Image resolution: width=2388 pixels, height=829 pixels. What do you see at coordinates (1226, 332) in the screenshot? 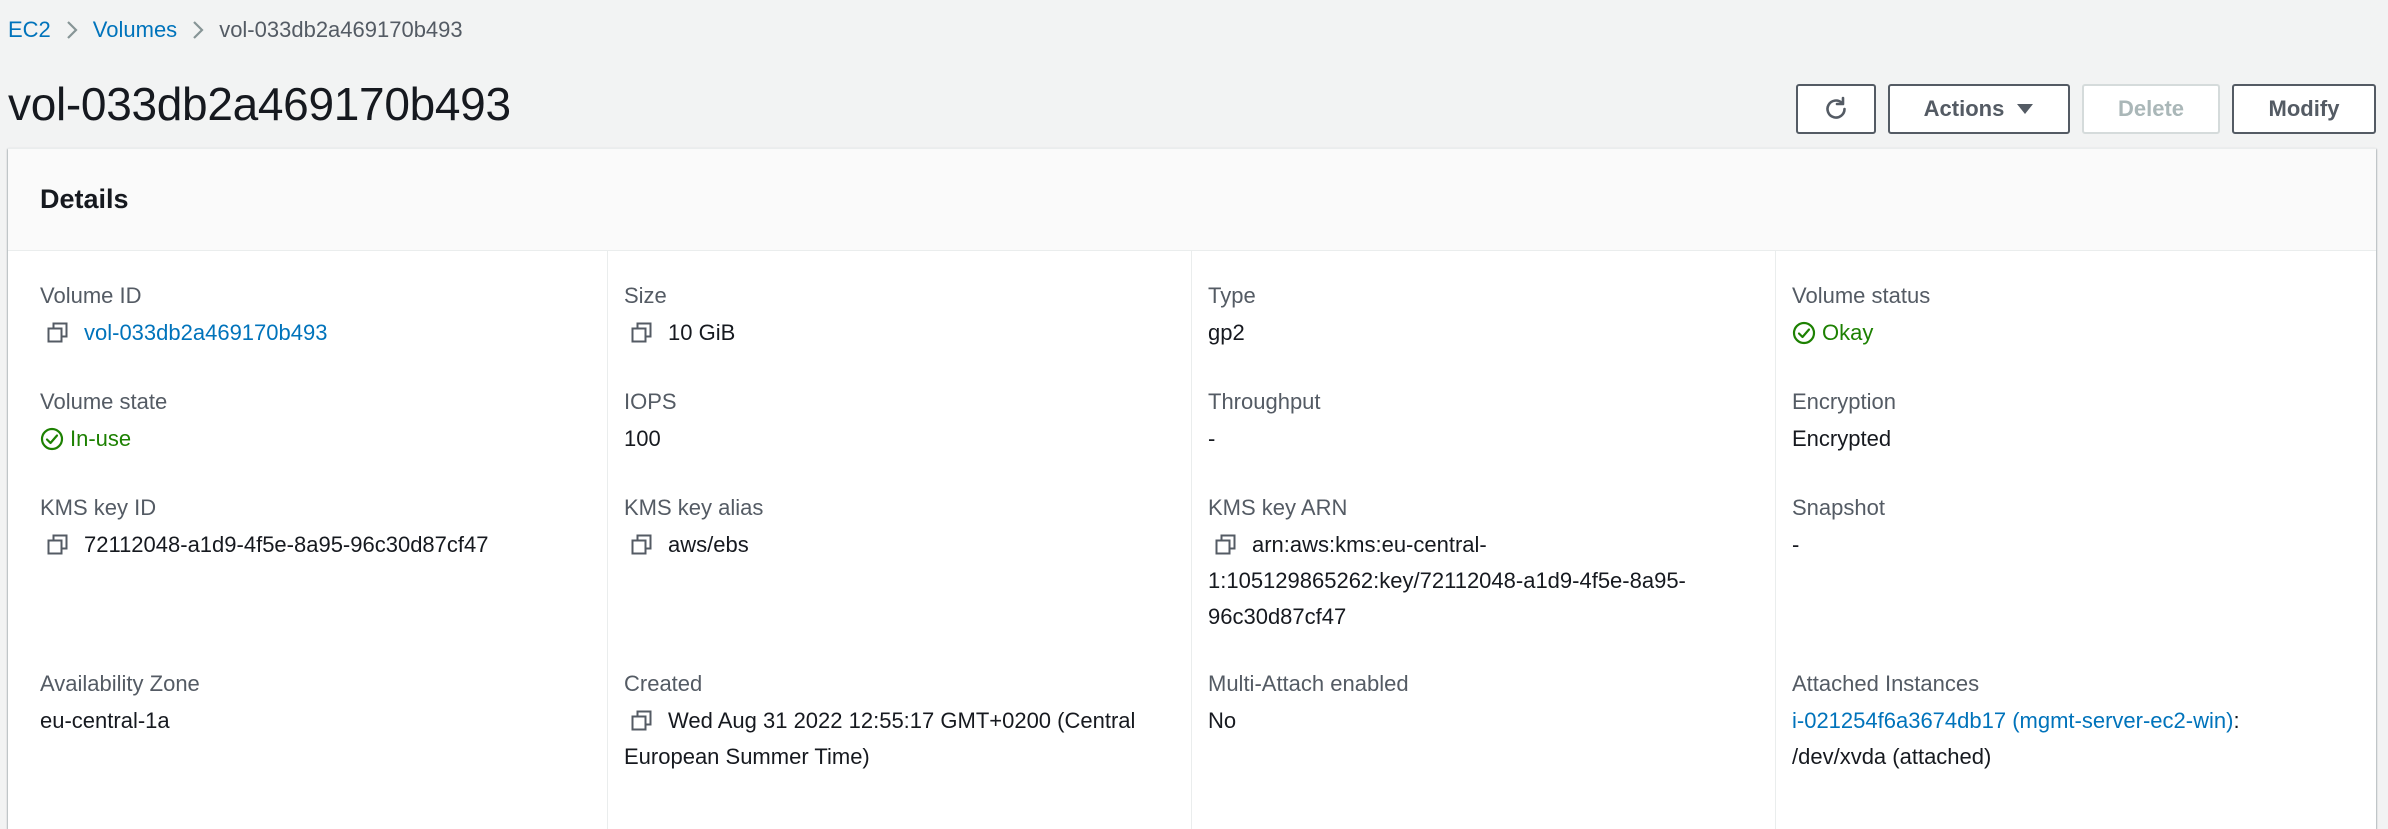
I see `type-value: gp2` at bounding box center [1226, 332].